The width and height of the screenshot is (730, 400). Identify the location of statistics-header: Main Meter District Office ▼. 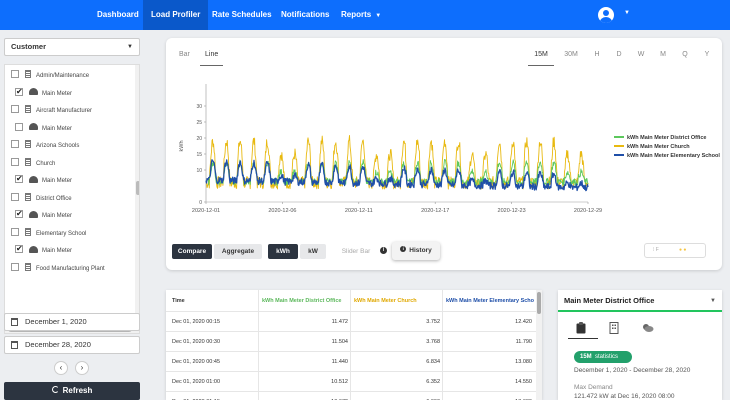
(640, 301).